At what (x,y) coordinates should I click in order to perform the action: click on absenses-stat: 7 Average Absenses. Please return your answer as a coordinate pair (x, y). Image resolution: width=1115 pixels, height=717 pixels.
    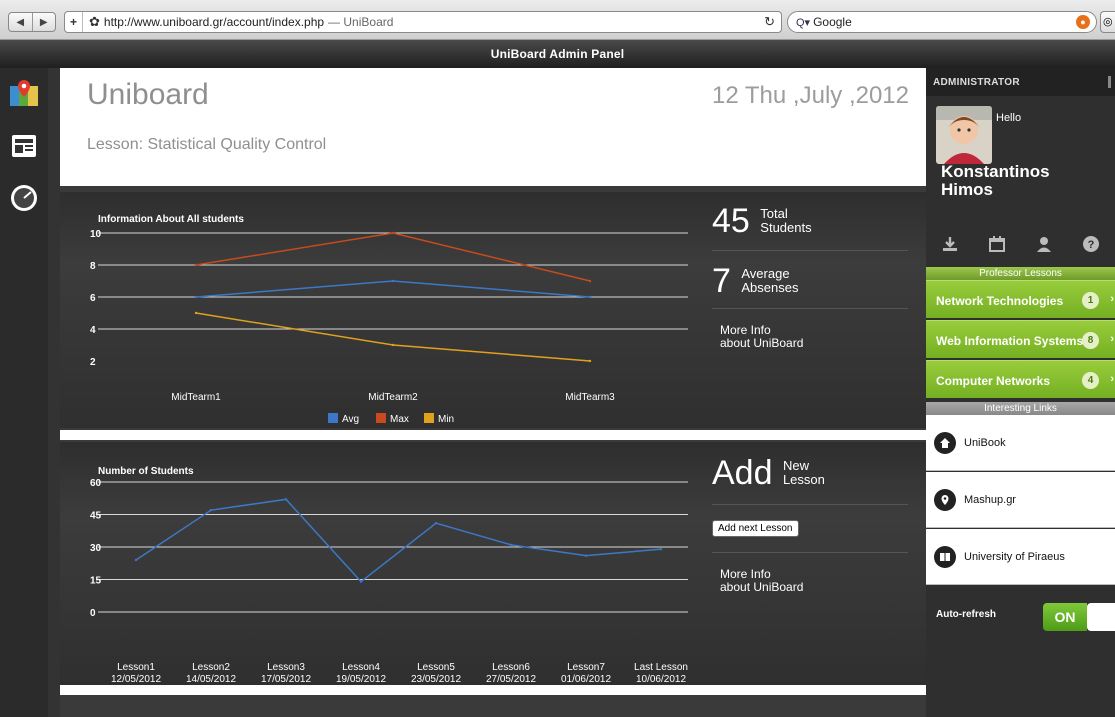
    Looking at the image, I should click on (755, 281).